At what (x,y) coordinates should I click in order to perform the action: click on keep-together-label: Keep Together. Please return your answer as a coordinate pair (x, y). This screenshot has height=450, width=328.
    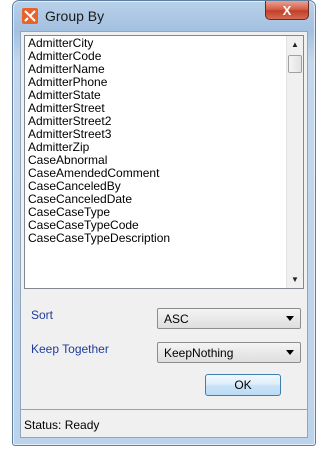
    Looking at the image, I should click on (70, 349).